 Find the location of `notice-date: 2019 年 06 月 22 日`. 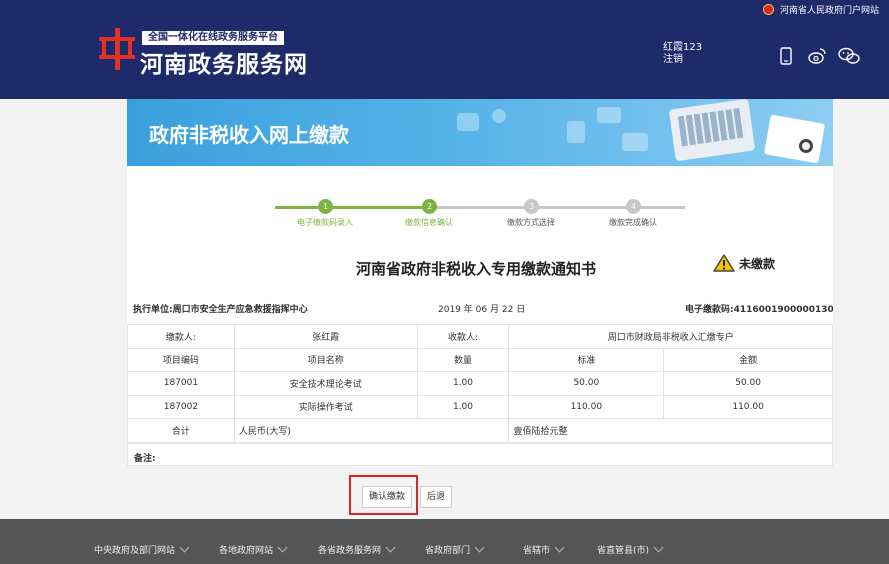

notice-date: 2019 年 06 月 22 日 is located at coordinates (481, 308).